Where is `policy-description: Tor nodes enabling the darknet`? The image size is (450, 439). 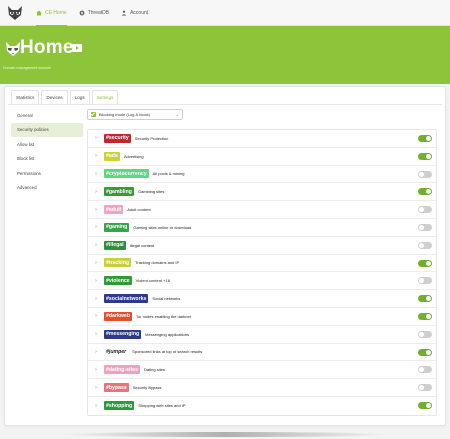
policy-description: Tor nodes enabling the darknet is located at coordinates (163, 316).